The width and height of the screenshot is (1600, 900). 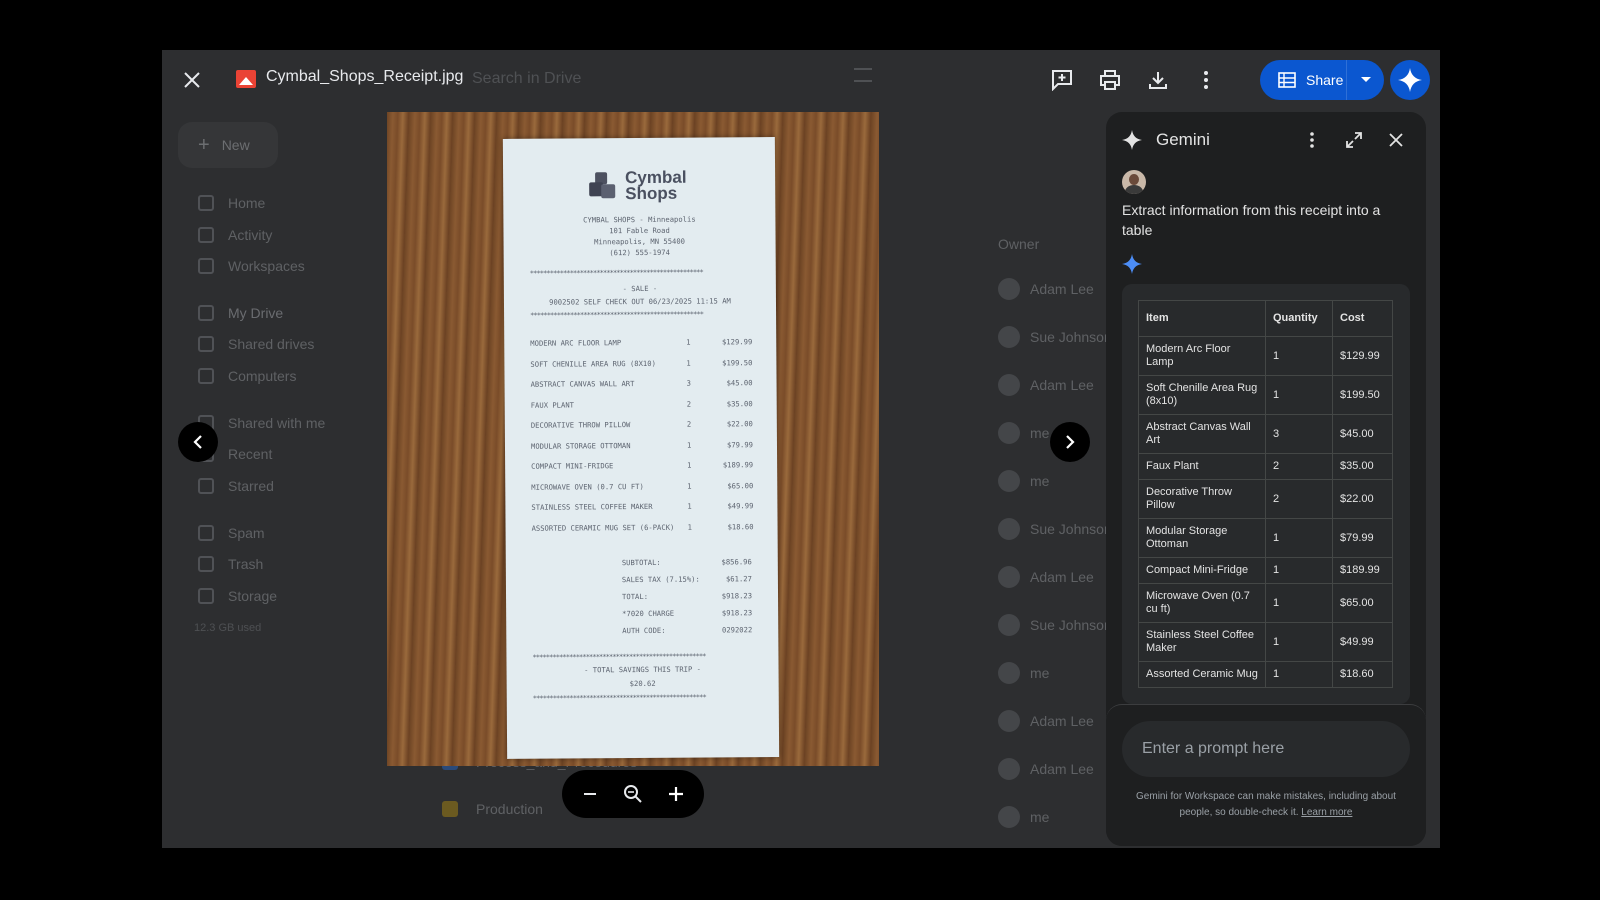 I want to click on receipt-savings-label: - TOTAL SAVINGS THIS TRIP -, so click(x=642, y=669).